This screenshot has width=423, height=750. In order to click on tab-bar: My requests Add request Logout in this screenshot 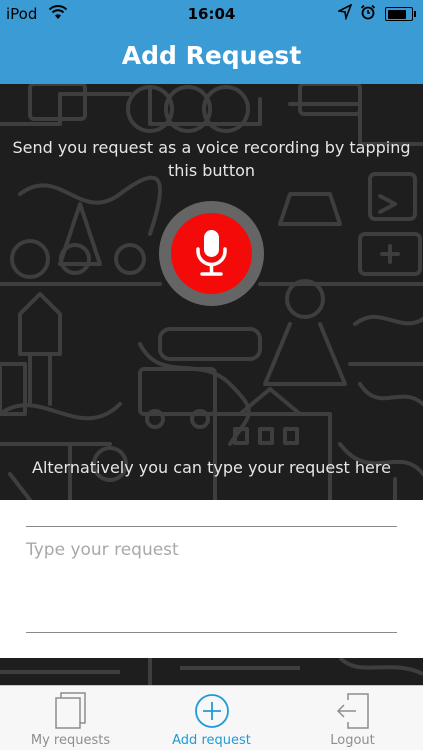, I will do `click(211, 717)`.